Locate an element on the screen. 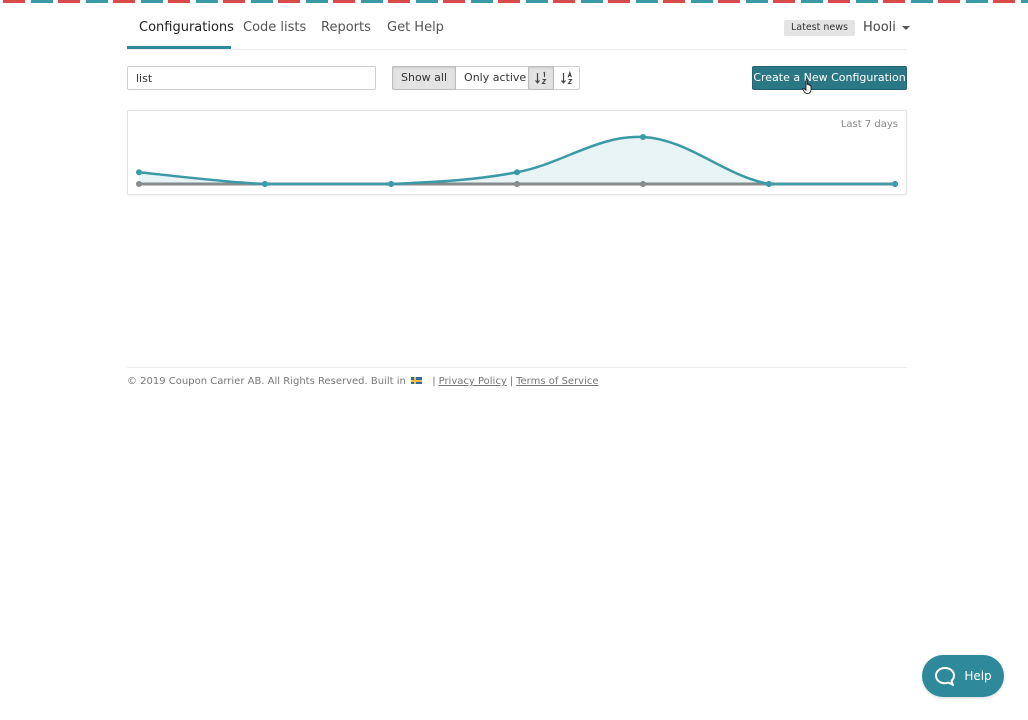  filter-toggle-group: Show all Only active is located at coordinates (464, 78).